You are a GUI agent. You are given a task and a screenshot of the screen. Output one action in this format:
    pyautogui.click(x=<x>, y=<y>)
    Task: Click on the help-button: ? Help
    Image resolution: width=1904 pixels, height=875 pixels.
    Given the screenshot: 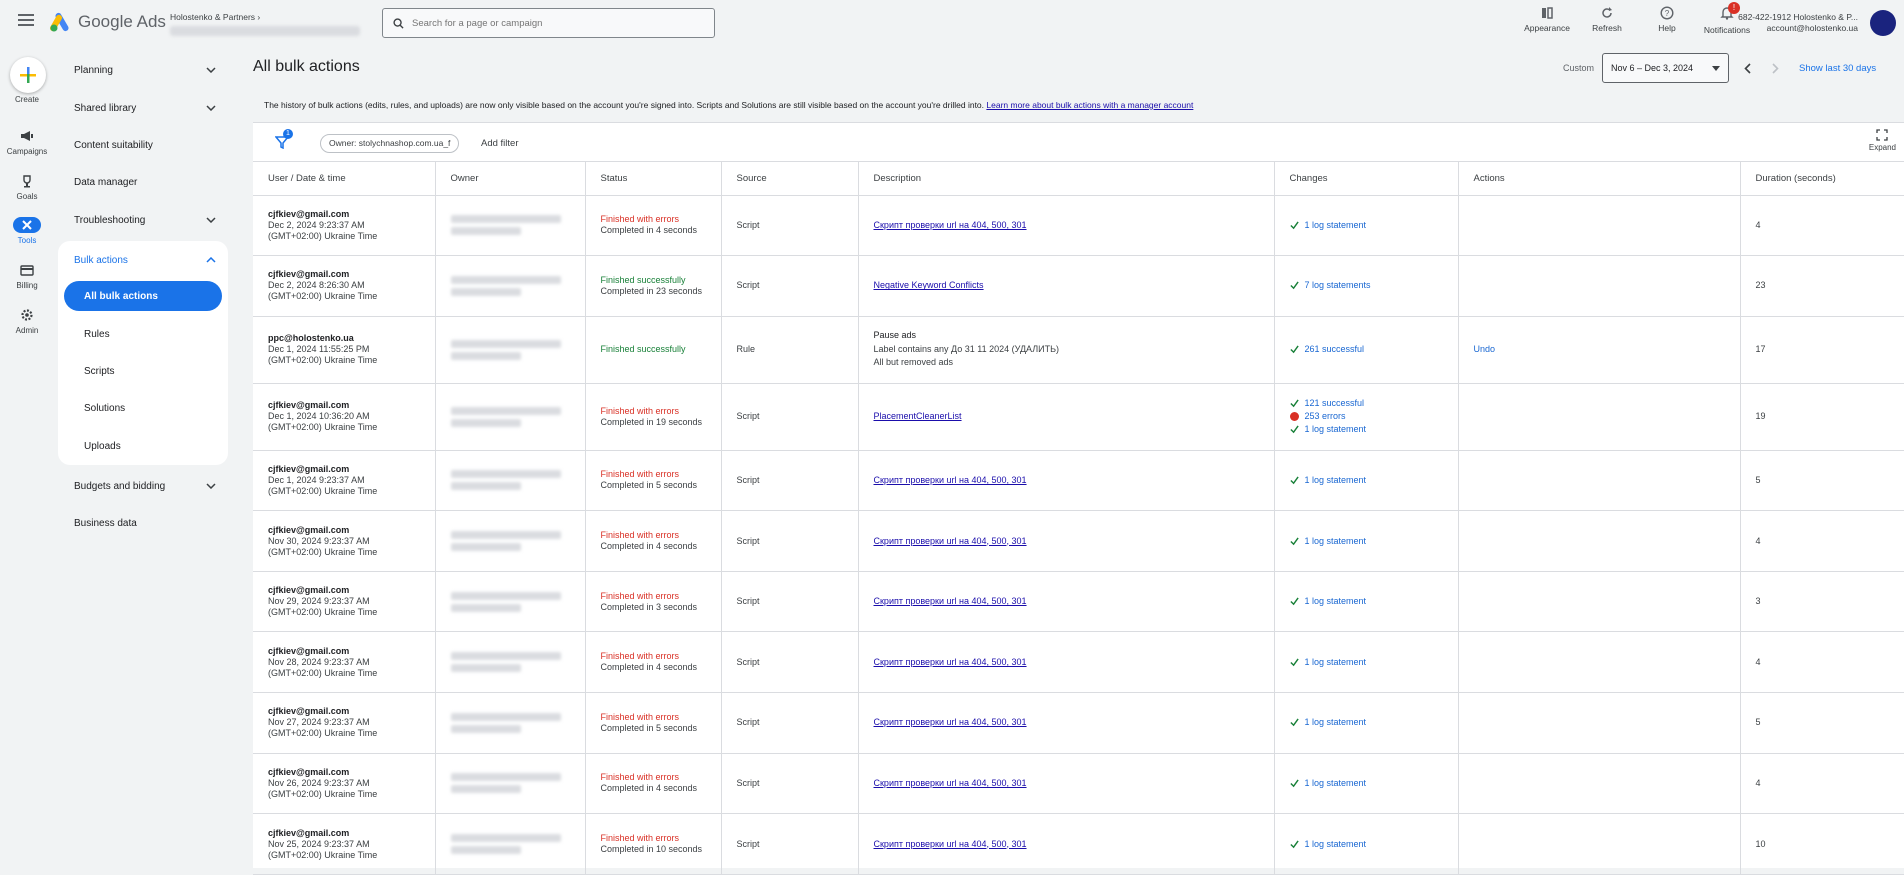 What is the action you would take?
    pyautogui.click(x=1667, y=20)
    